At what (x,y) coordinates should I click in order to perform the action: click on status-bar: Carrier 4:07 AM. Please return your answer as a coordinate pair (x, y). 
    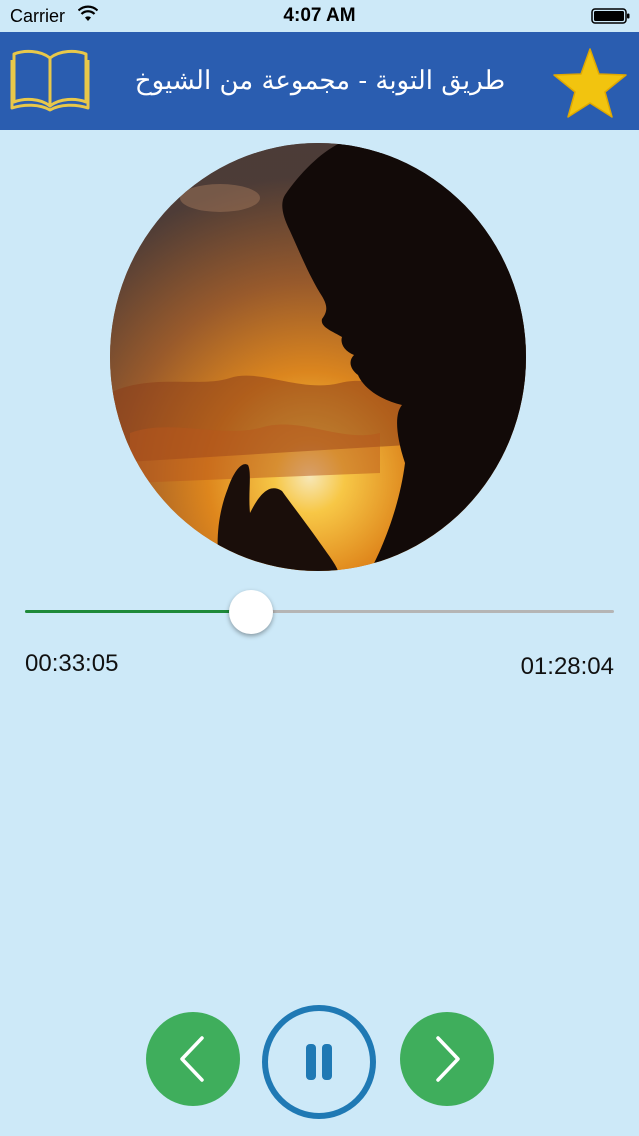
    Looking at the image, I should click on (319, 16).